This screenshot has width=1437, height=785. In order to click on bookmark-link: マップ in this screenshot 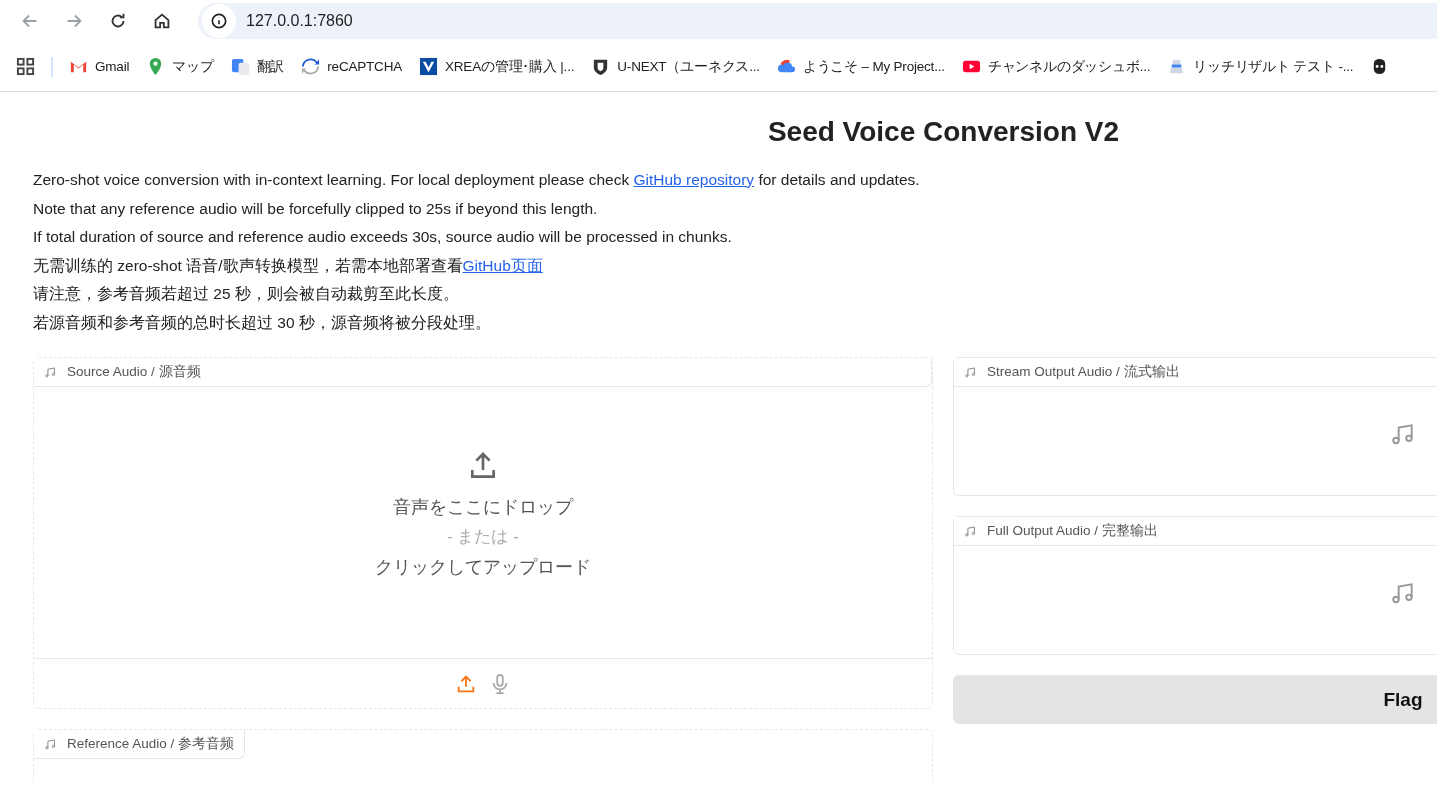, I will do `click(180, 66)`.